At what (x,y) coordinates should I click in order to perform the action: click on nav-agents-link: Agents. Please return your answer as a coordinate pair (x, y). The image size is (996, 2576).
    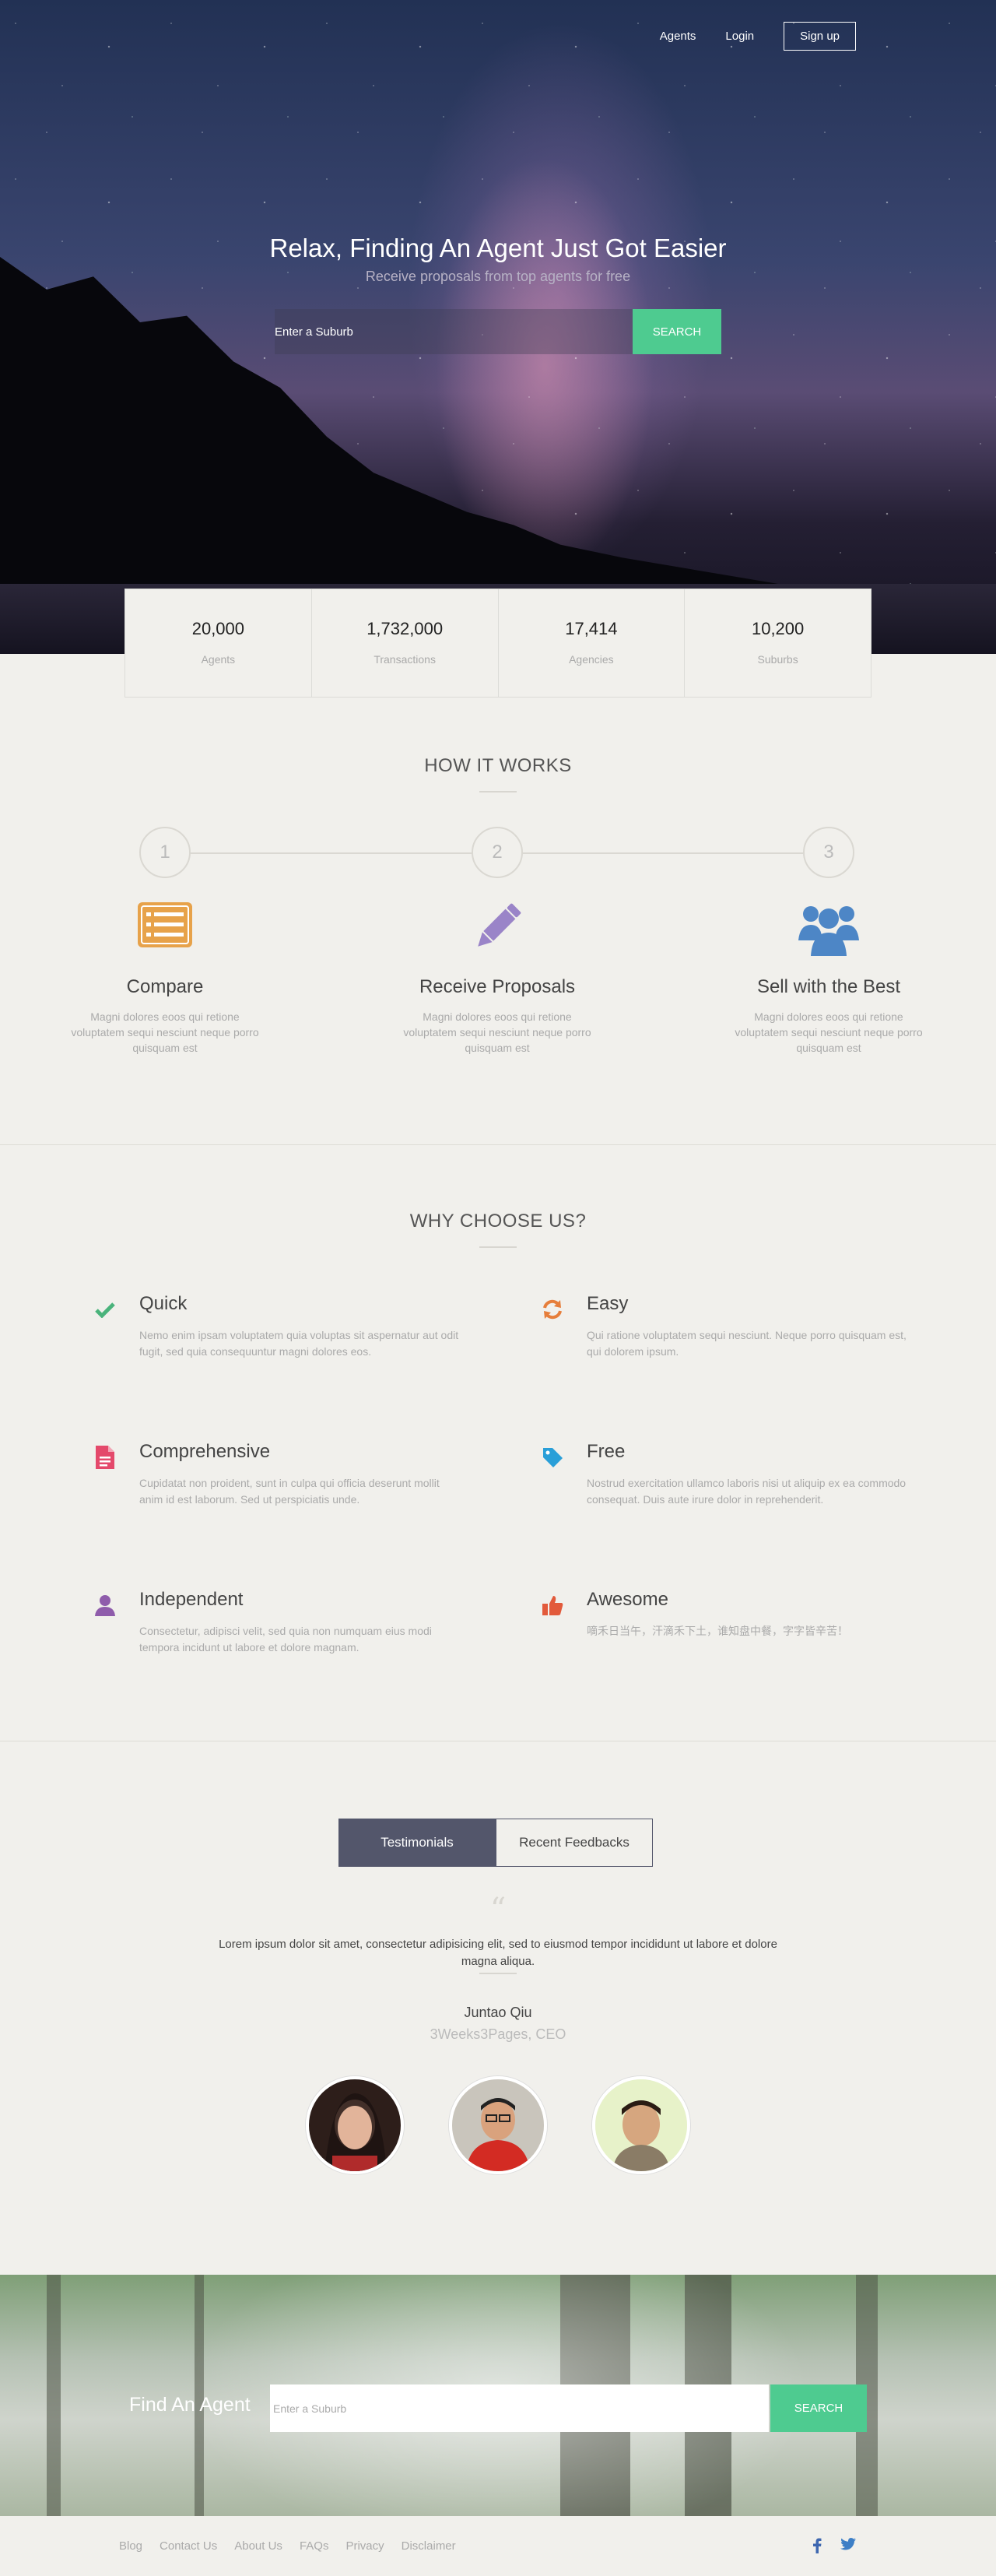
    Looking at the image, I should click on (678, 36).